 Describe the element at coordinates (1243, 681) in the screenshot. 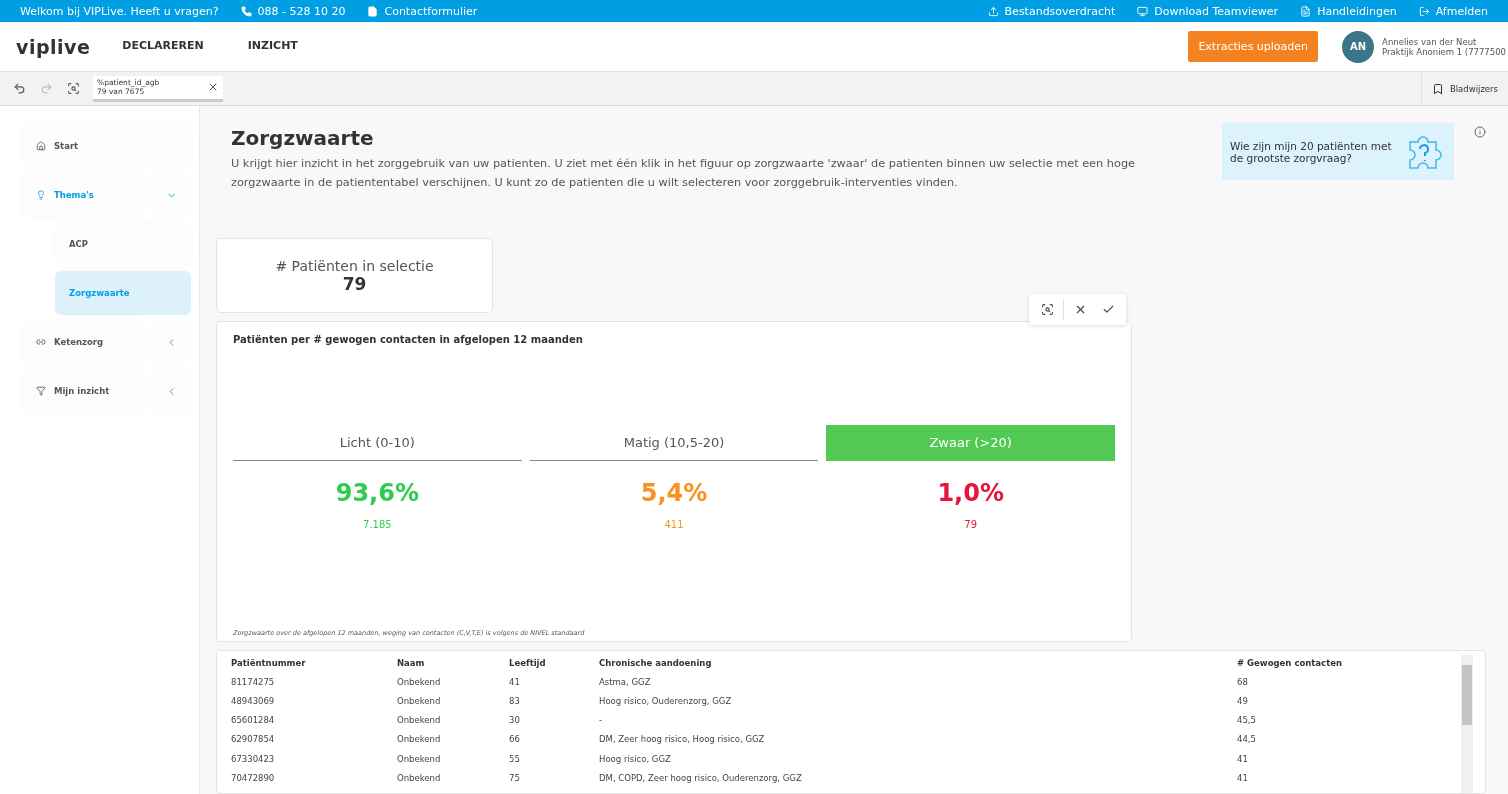

I see `table-cell-text: 68` at that location.